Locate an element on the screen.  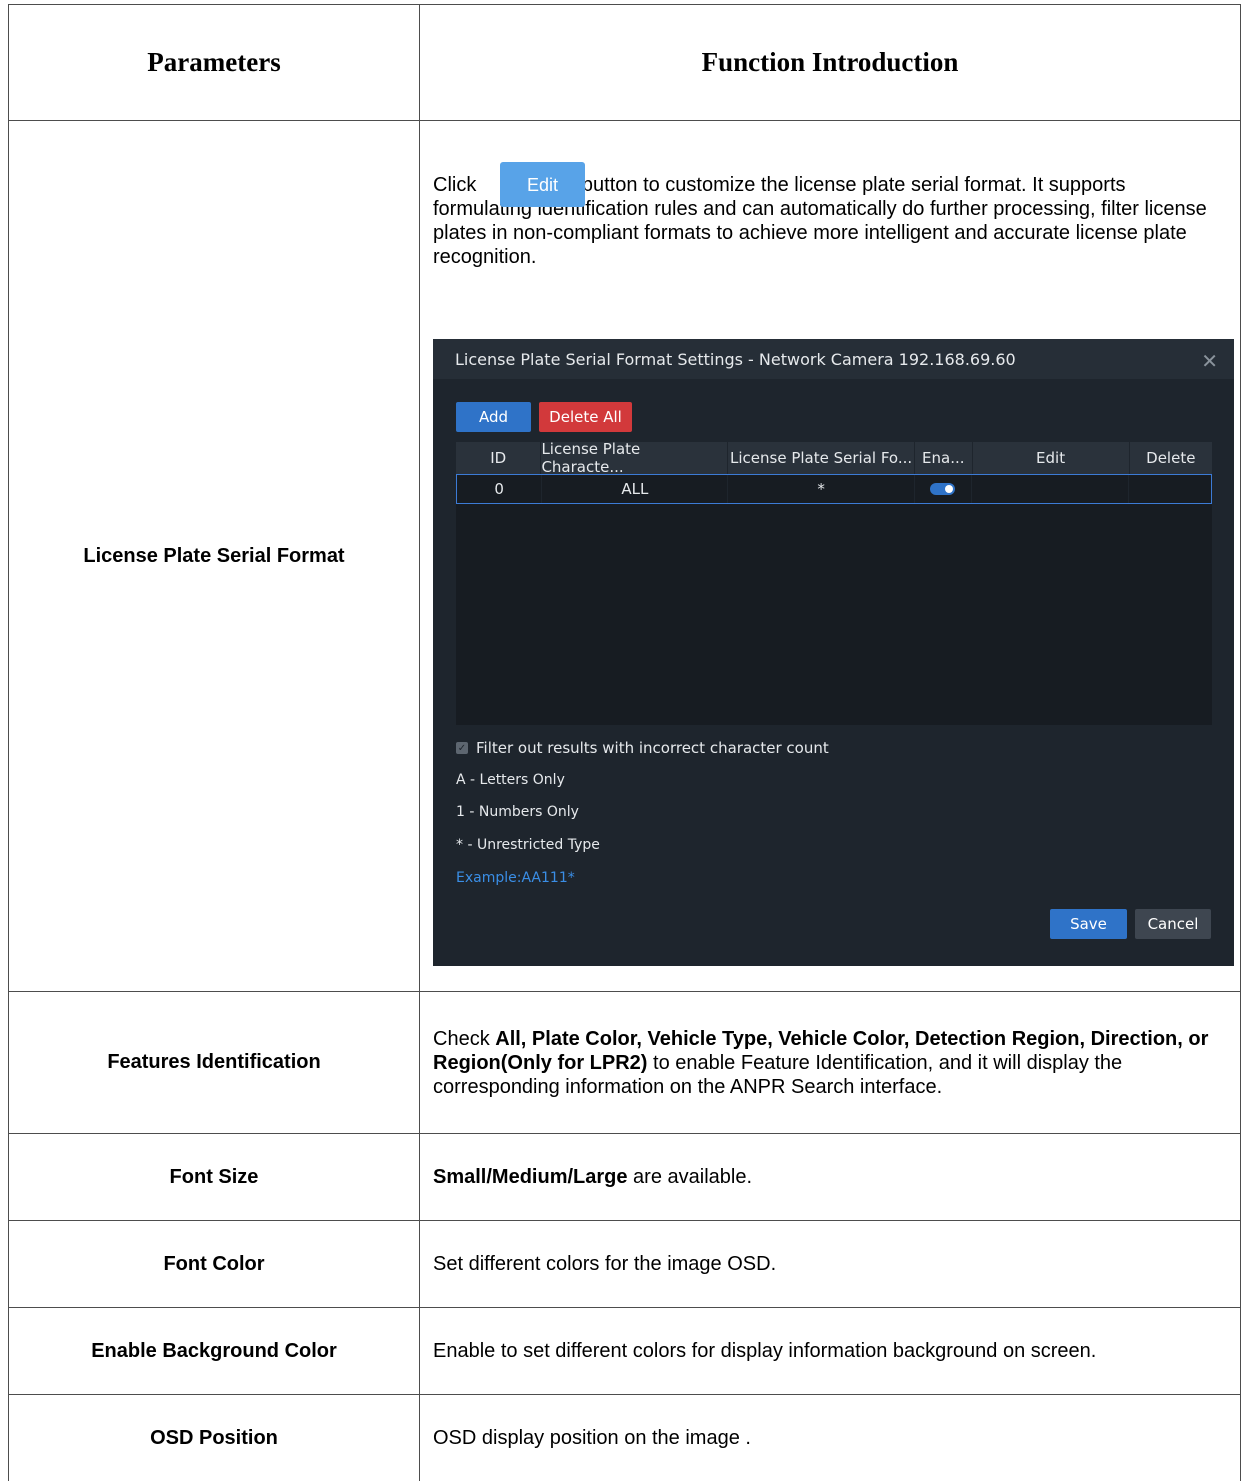
legend-unrestricted: * - Unrestricted Type is located at coordinates (528, 845).